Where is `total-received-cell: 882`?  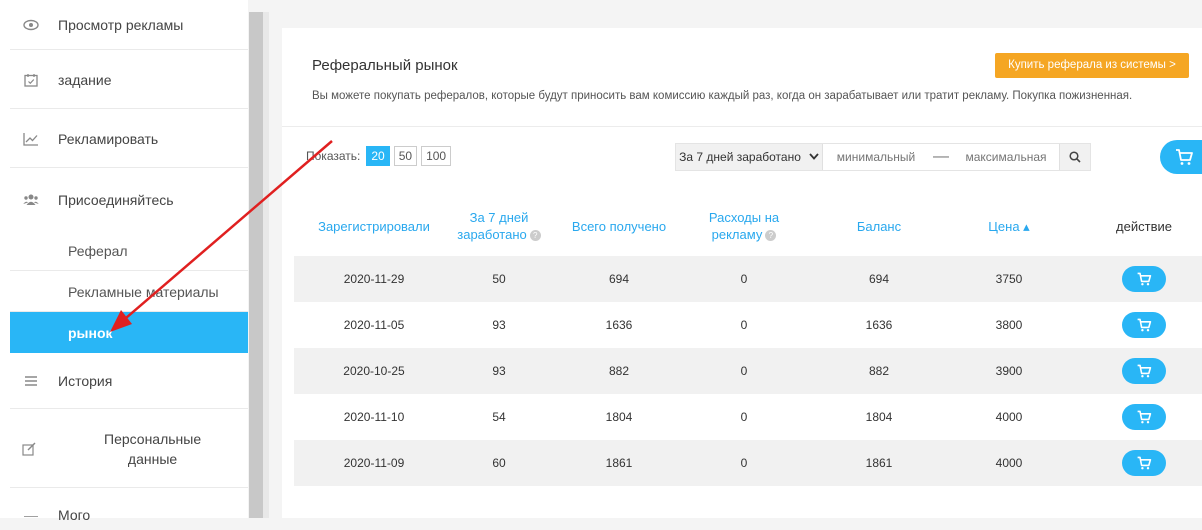 total-received-cell: 882 is located at coordinates (619, 371).